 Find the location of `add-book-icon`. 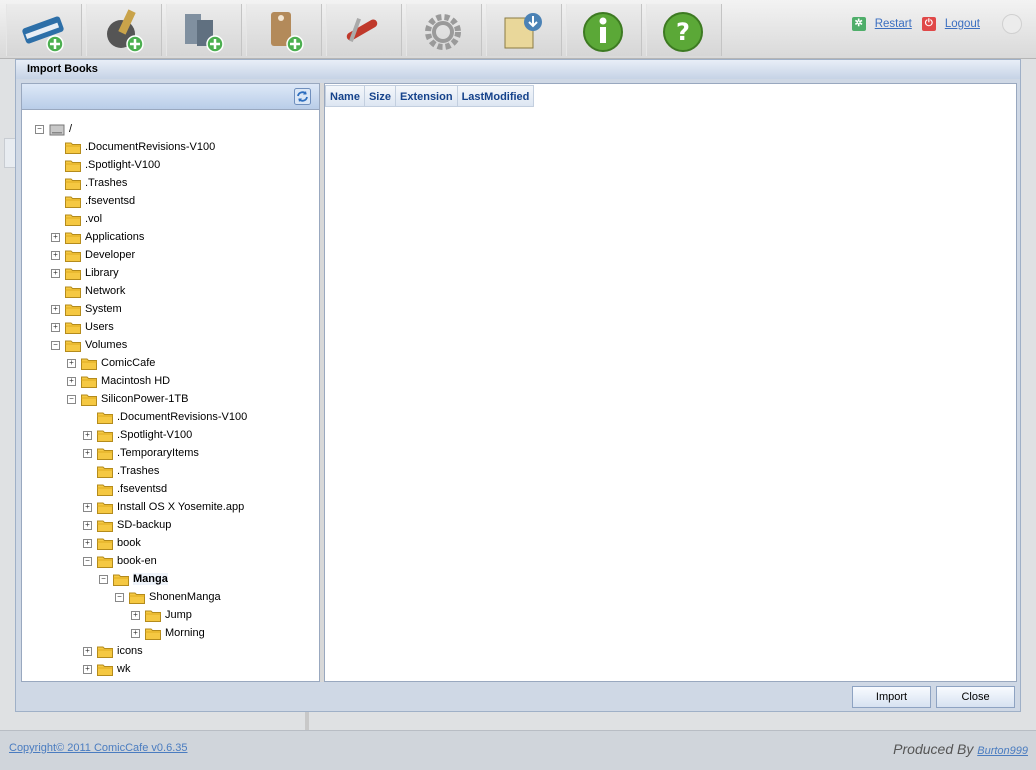

add-book-icon is located at coordinates (43, 34).